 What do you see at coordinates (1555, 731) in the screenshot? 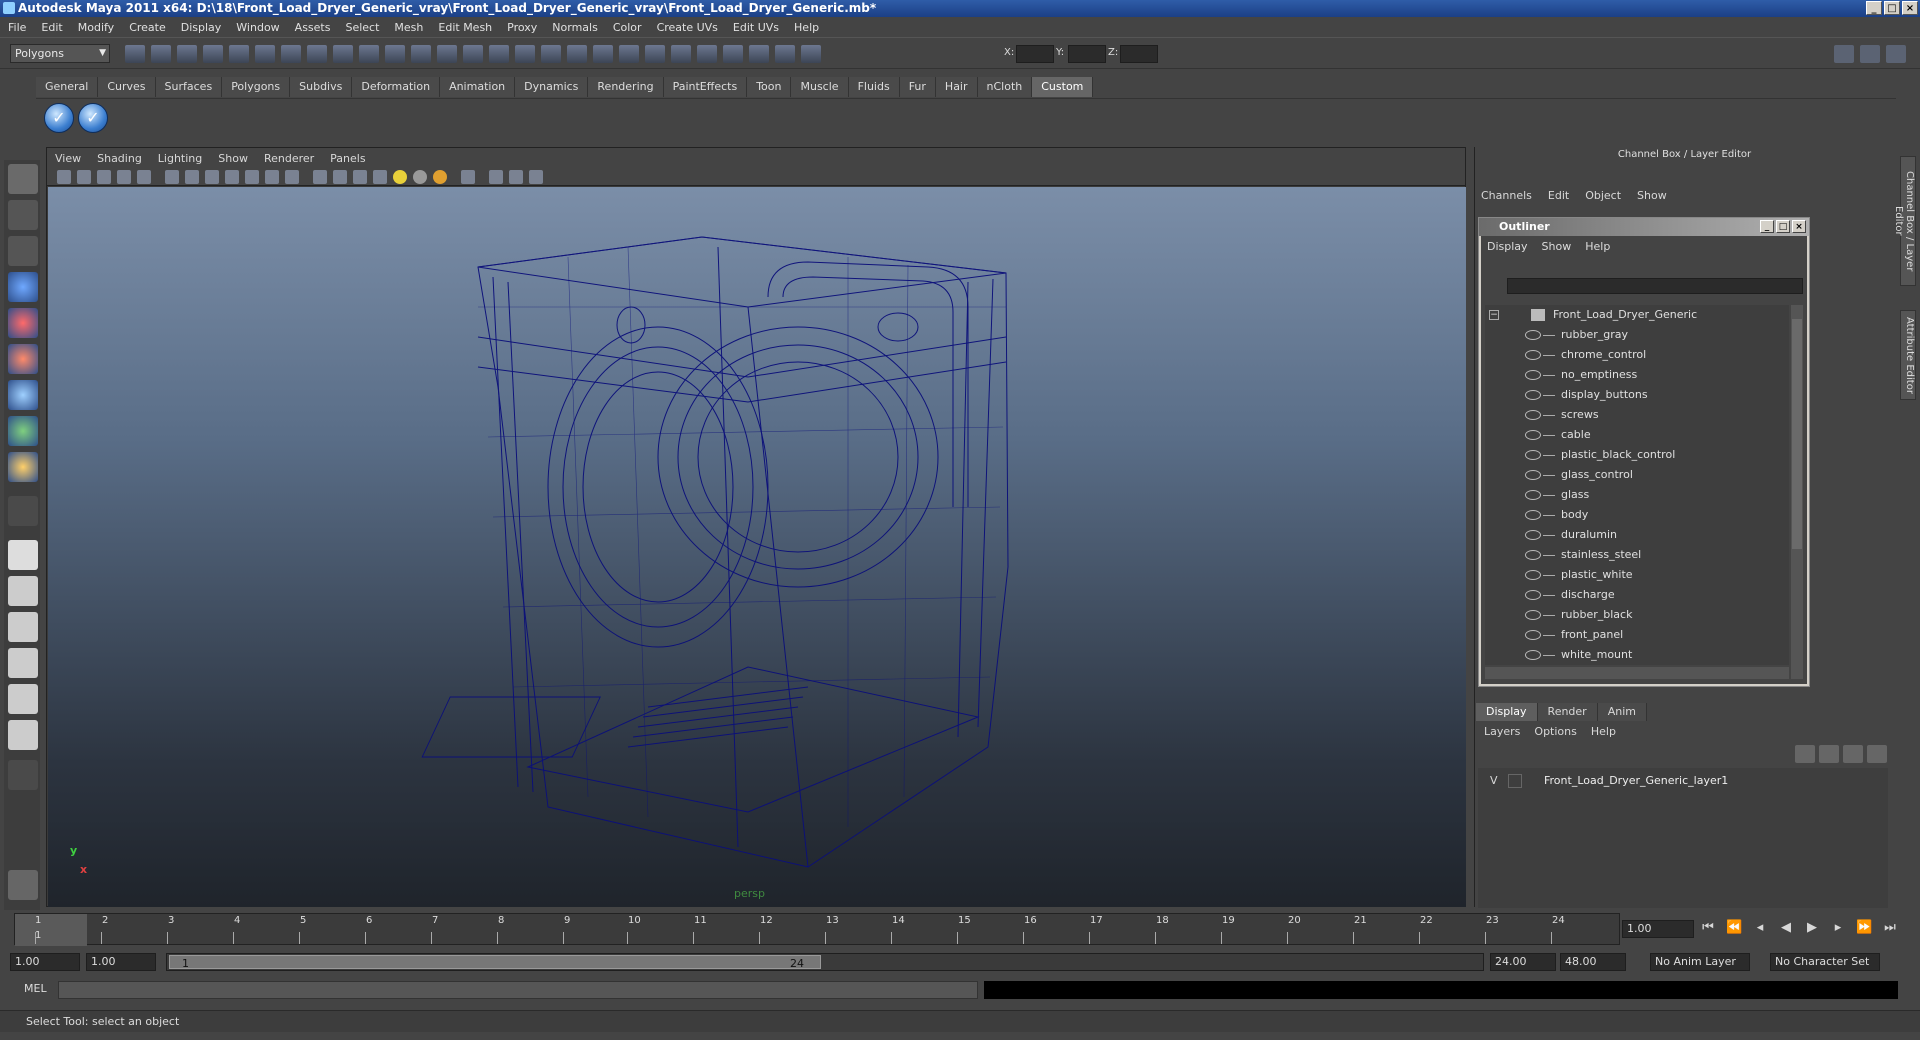
I see `layer-menu-options: Options` at bounding box center [1555, 731].